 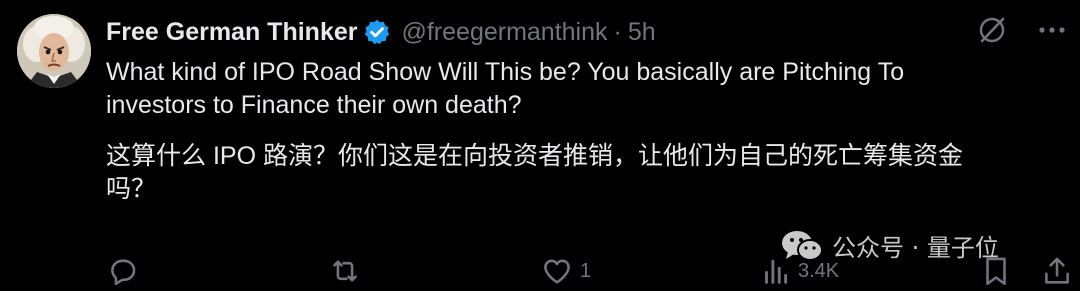 What do you see at coordinates (819, 270) in the screenshot?
I see `views-count: 3.4K` at bounding box center [819, 270].